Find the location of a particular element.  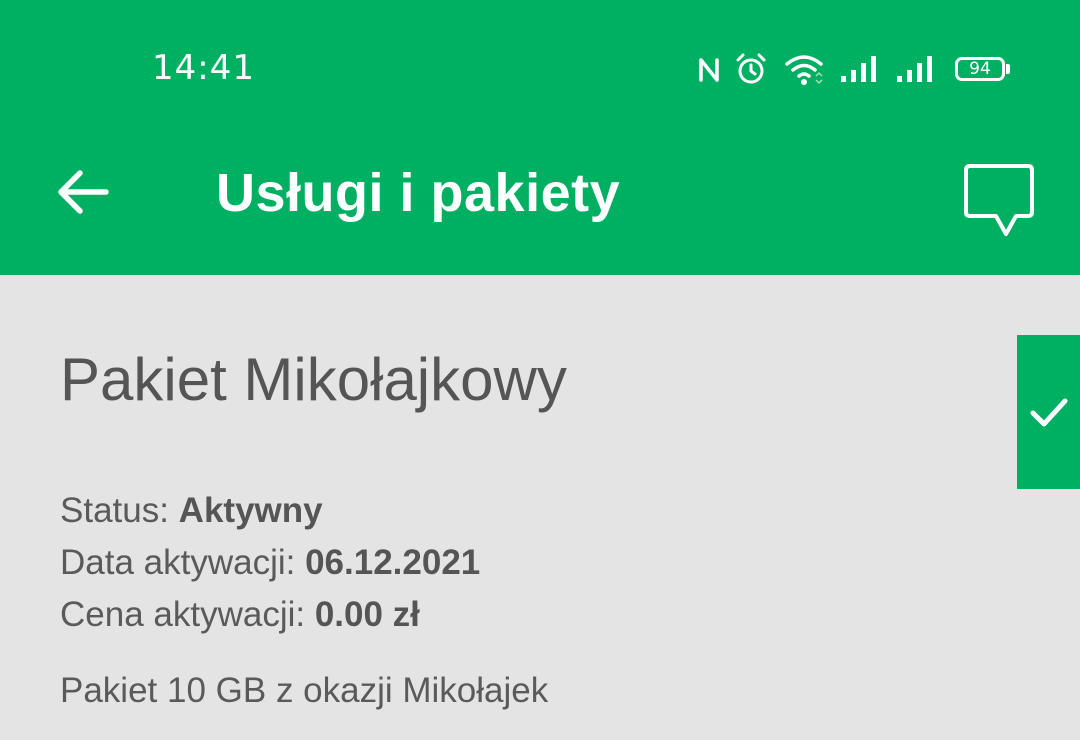

package-description: Pakiet 10 GB z okazji Mikołajek is located at coordinates (304, 690).